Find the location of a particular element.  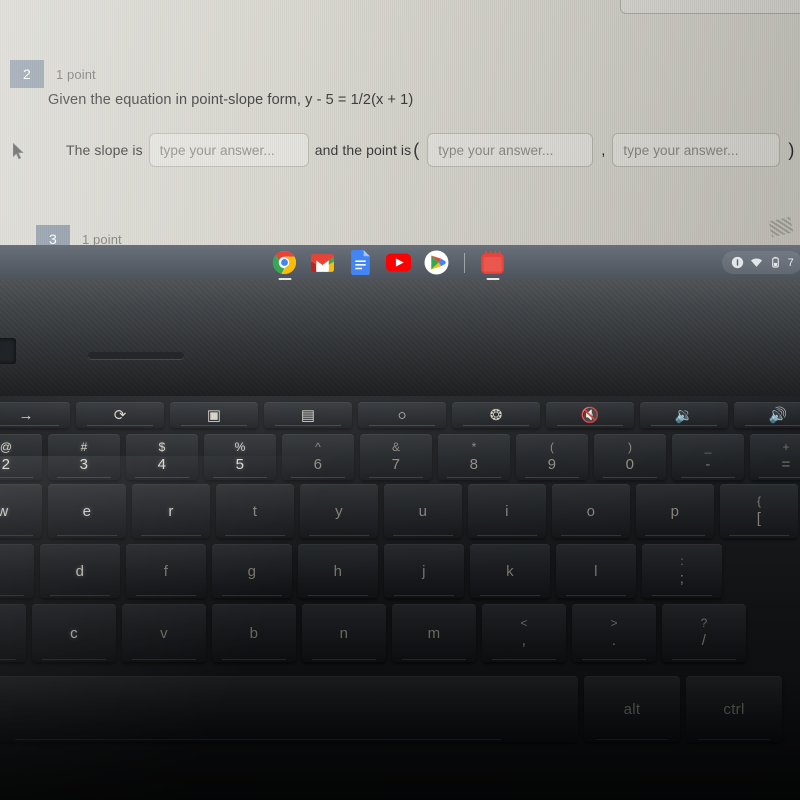

key-6: ^ 6 is located at coordinates (318, 457).